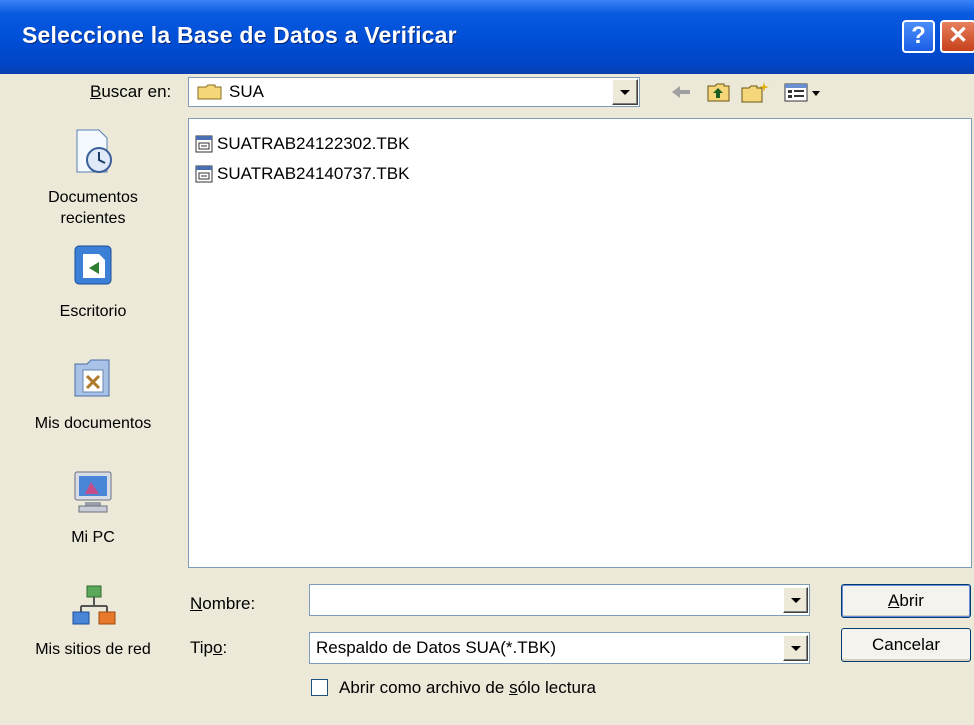 The height and width of the screenshot is (725, 974). Describe the element at coordinates (93, 492) in the screenshot. I see `my-computer-icon` at that location.